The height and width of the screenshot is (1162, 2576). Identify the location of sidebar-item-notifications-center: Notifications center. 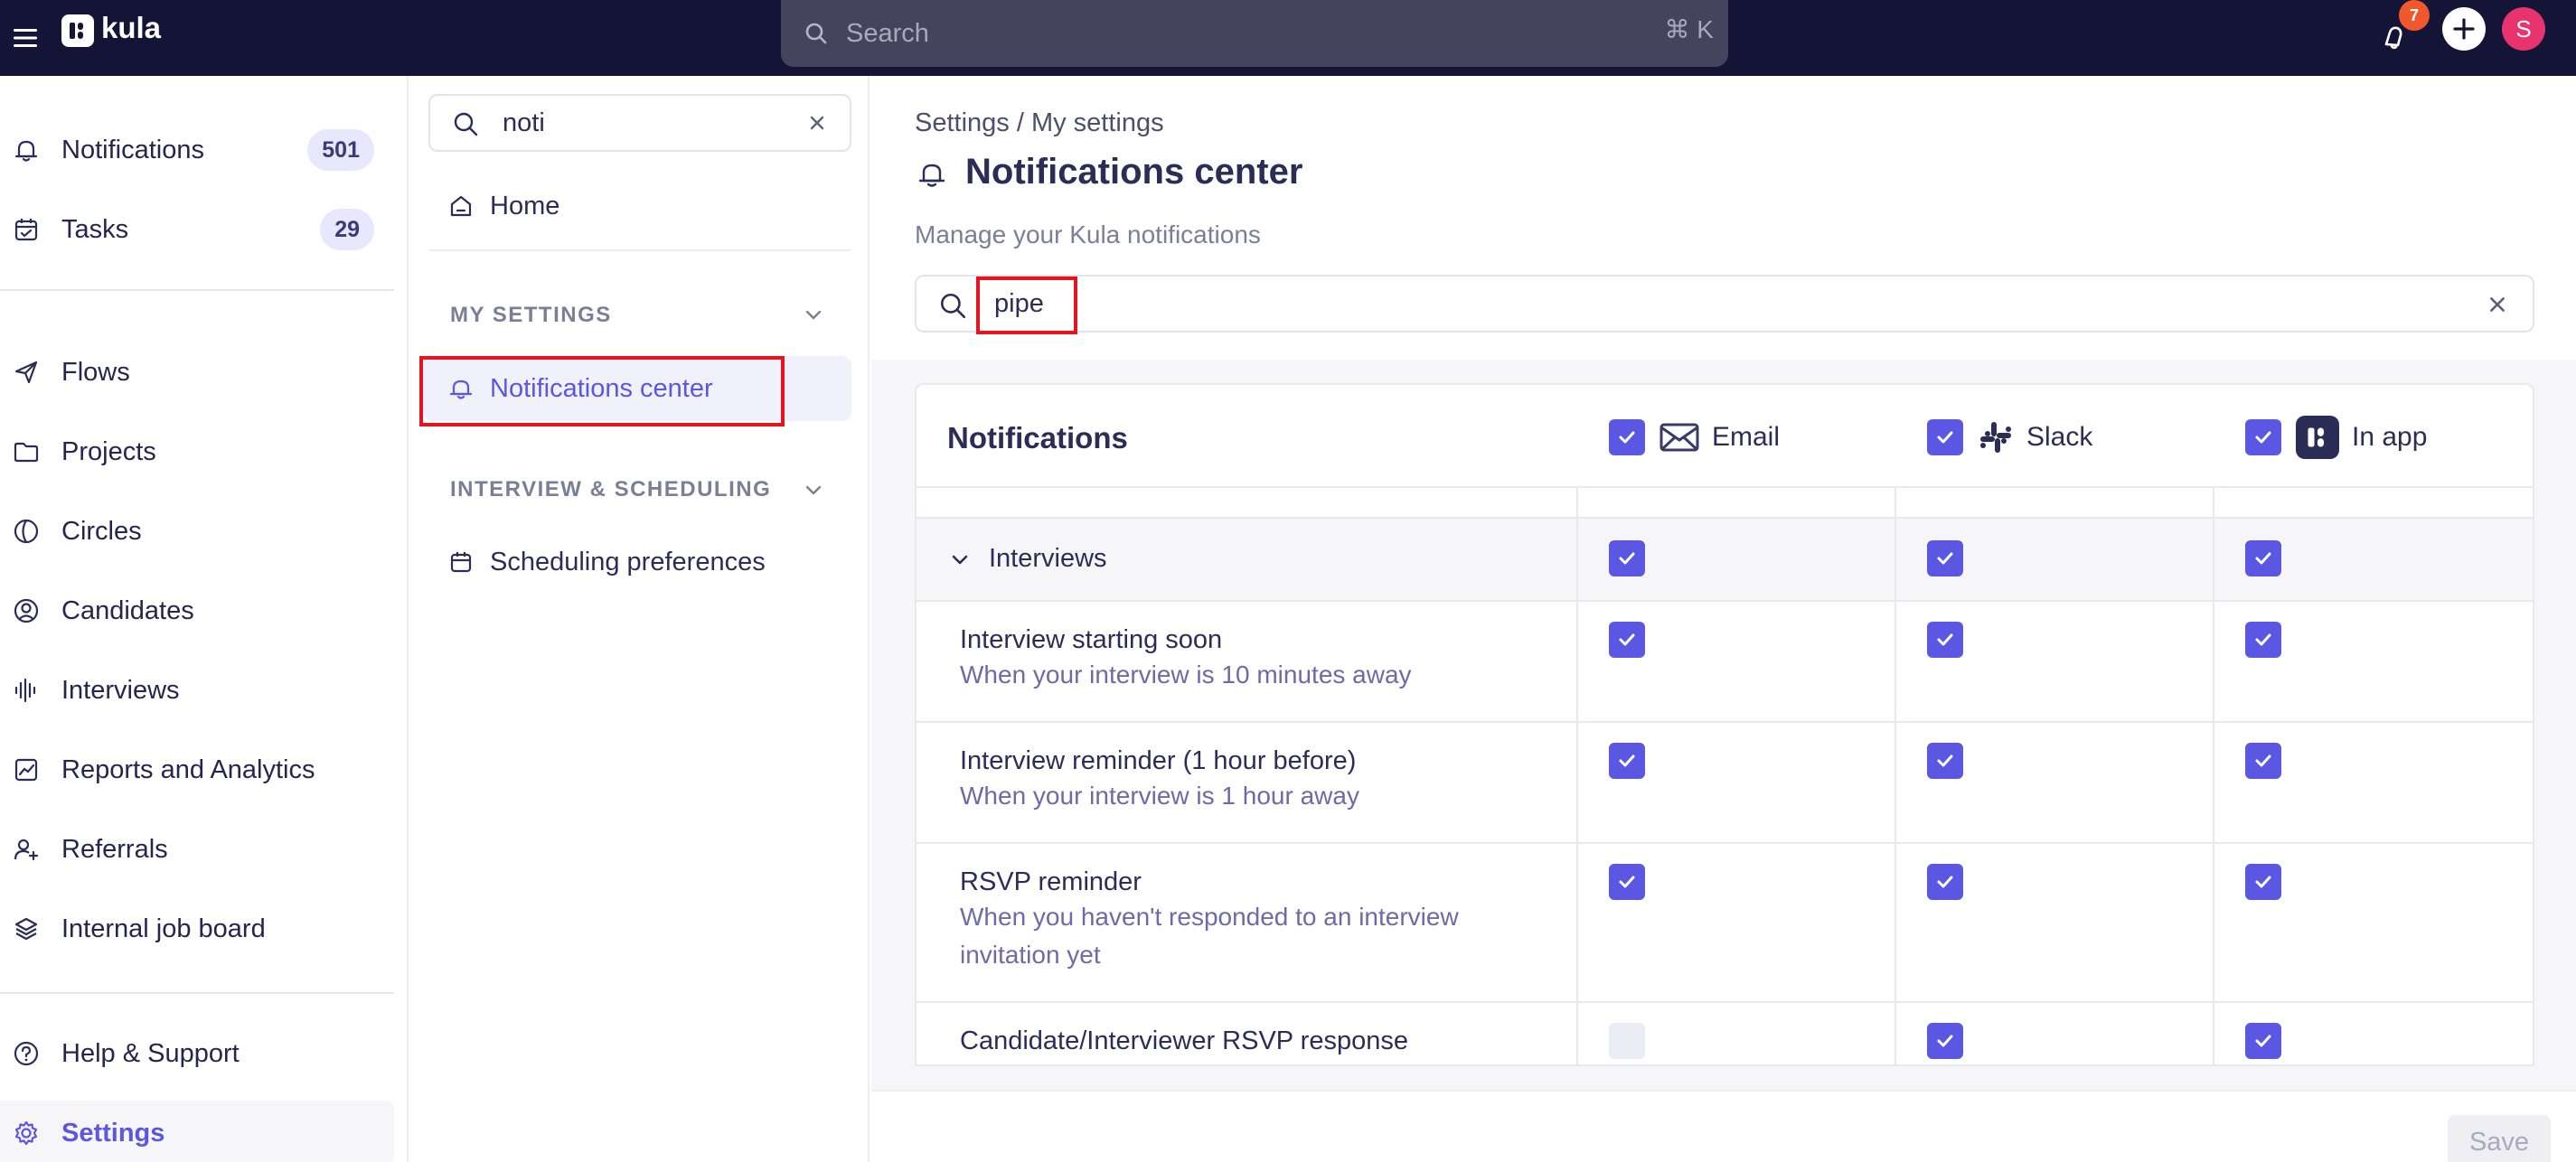
(637, 388).